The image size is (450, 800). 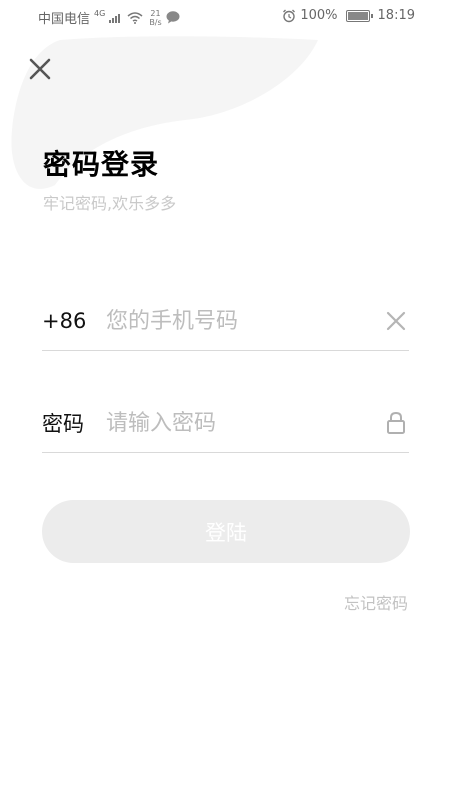 What do you see at coordinates (240, 321) in the screenshot?
I see `phone-input` at bounding box center [240, 321].